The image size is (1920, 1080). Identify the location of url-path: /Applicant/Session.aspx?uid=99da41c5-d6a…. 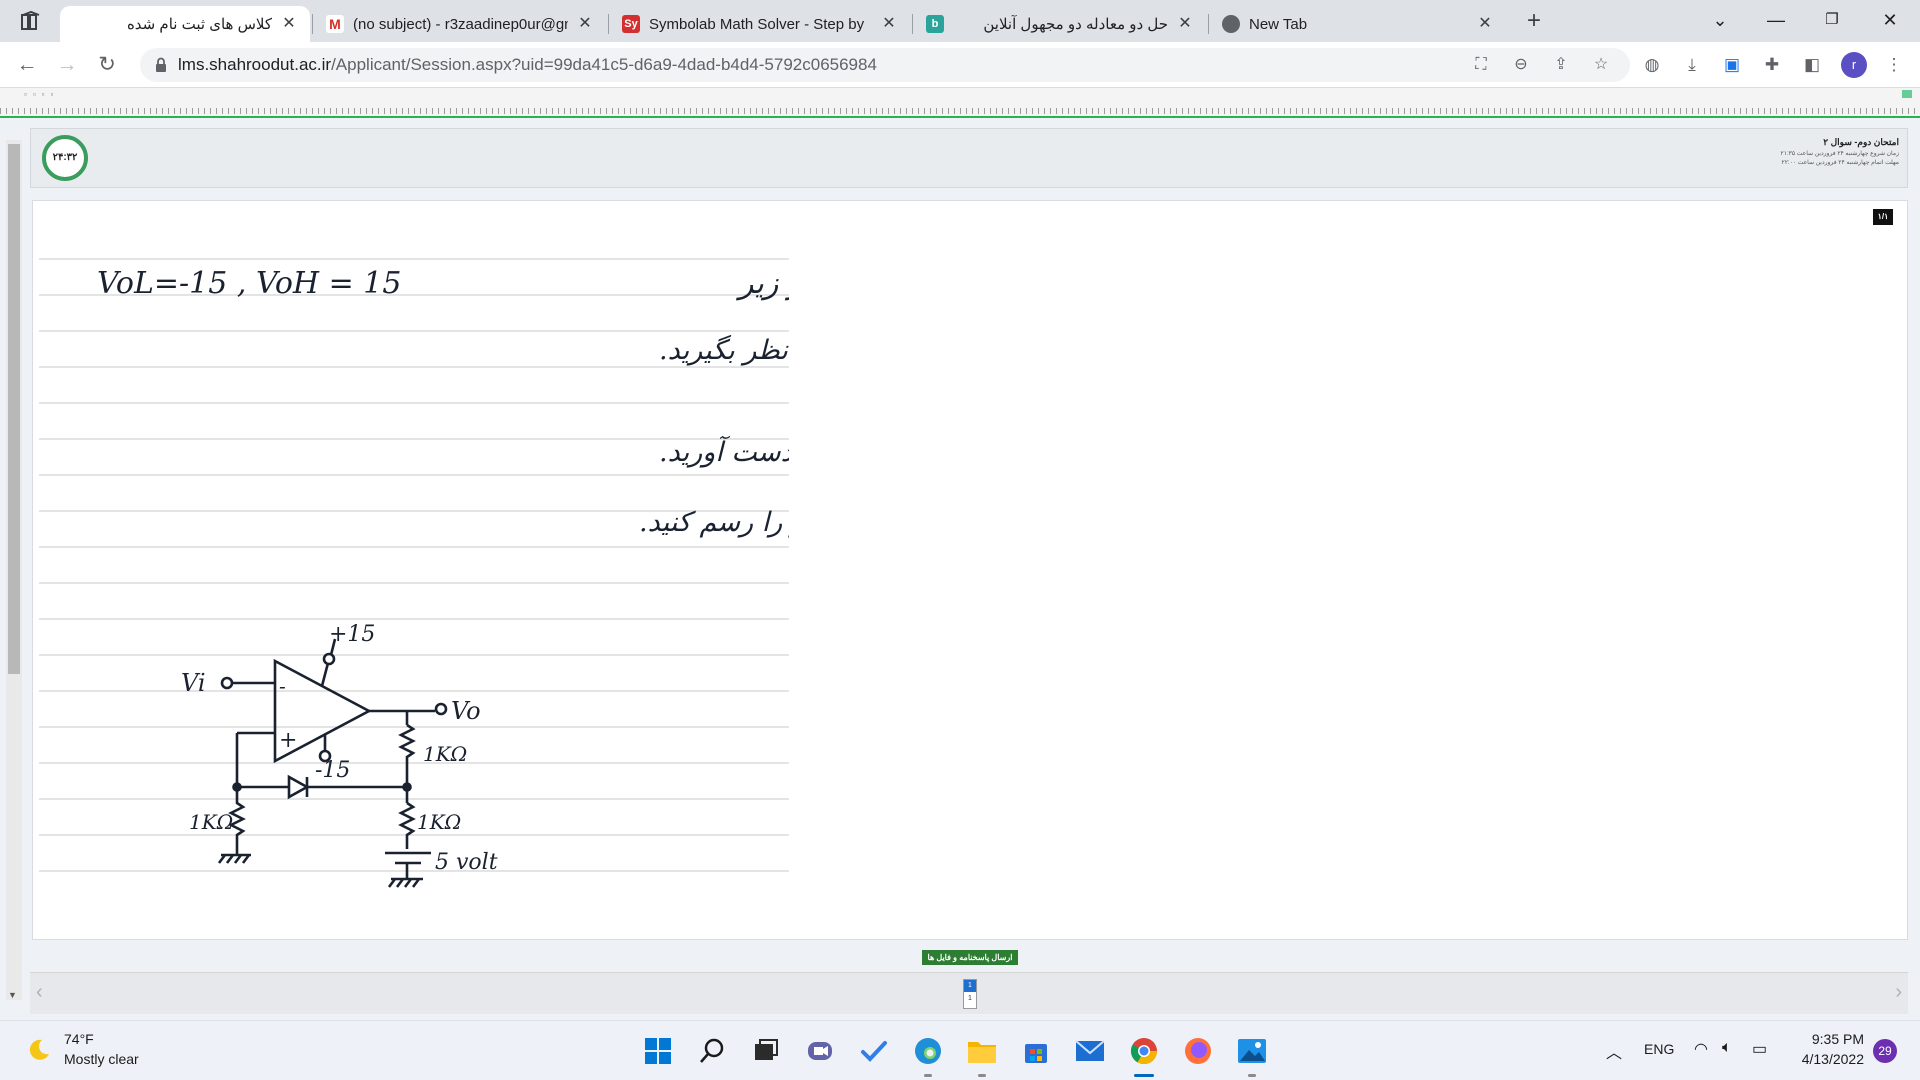
(604, 64).